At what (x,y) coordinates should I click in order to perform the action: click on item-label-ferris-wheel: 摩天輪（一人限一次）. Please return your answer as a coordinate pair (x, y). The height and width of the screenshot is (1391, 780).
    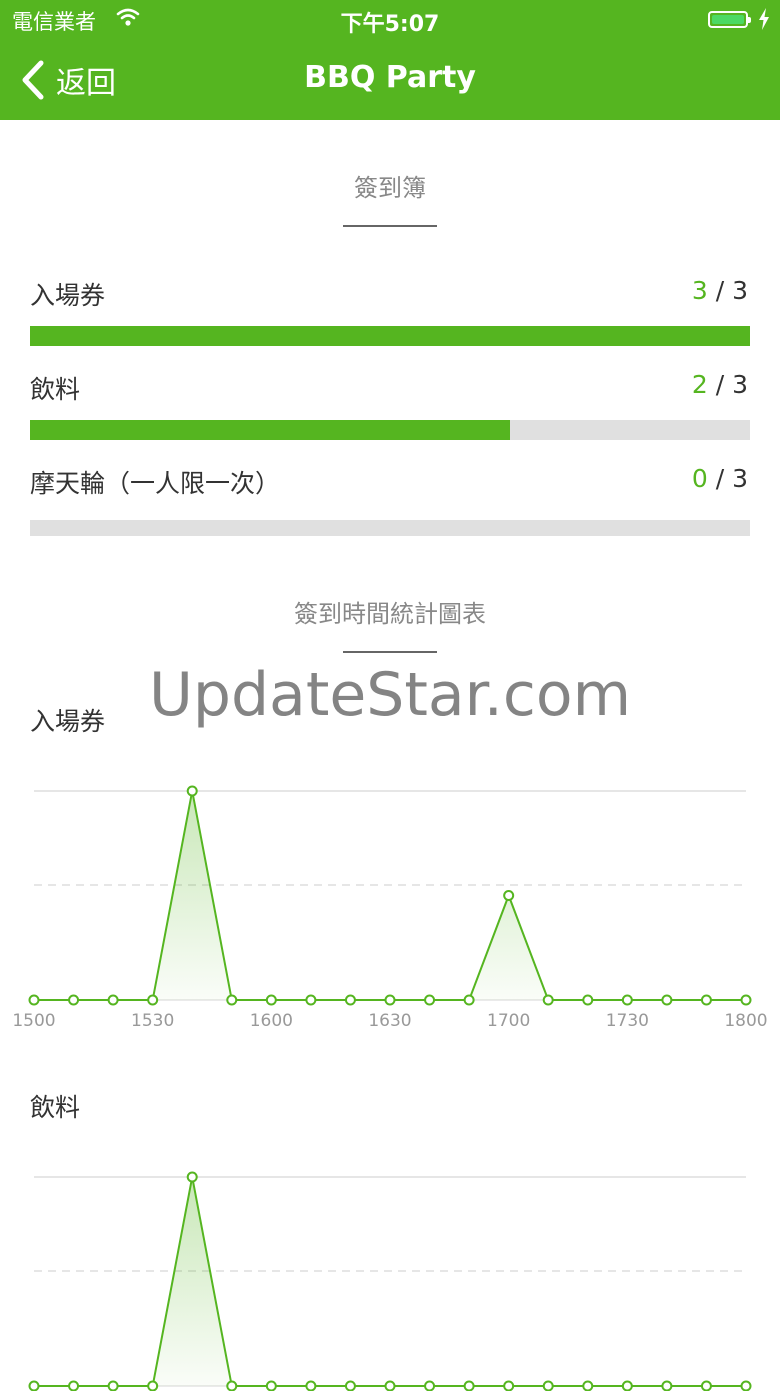
    Looking at the image, I should click on (155, 483).